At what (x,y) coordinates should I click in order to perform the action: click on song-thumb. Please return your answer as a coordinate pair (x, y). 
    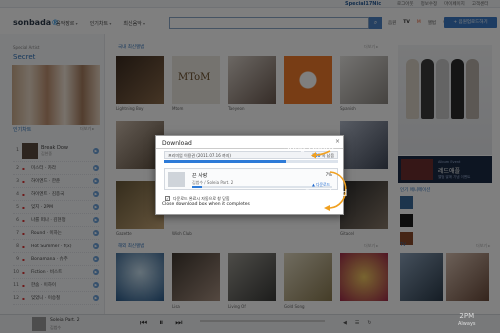
    Looking at the image, I should click on (176, 179).